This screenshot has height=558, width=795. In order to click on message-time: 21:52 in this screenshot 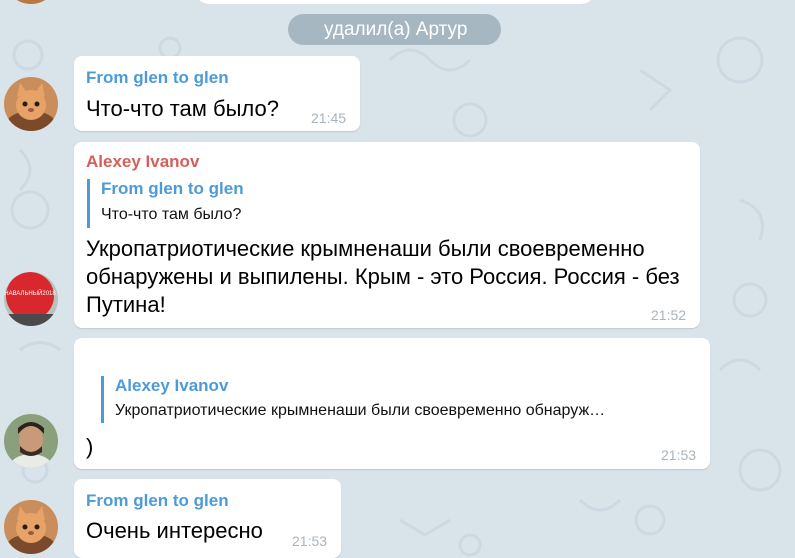, I will do `click(669, 315)`.